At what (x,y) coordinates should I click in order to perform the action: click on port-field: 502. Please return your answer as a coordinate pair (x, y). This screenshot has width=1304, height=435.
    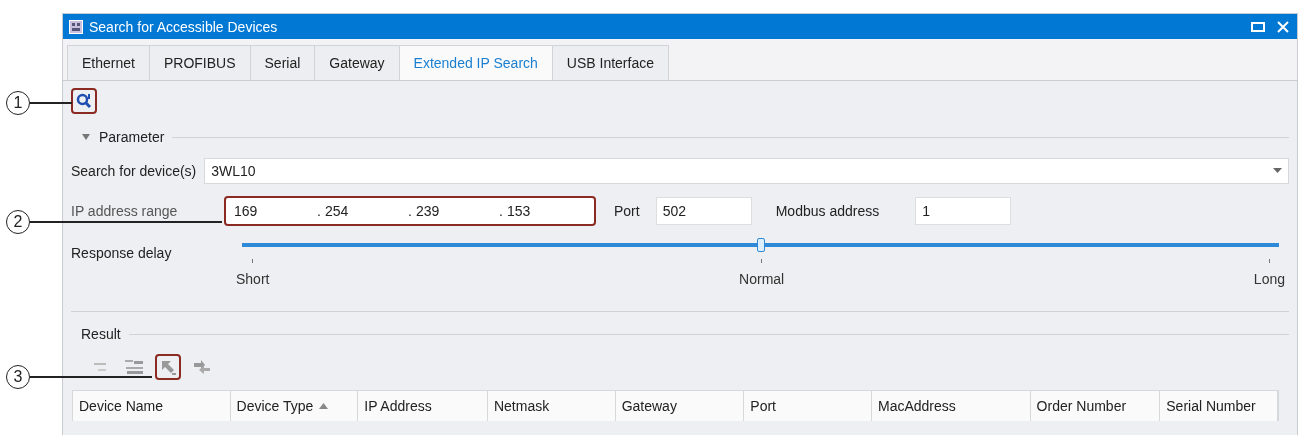
    Looking at the image, I should click on (703, 211).